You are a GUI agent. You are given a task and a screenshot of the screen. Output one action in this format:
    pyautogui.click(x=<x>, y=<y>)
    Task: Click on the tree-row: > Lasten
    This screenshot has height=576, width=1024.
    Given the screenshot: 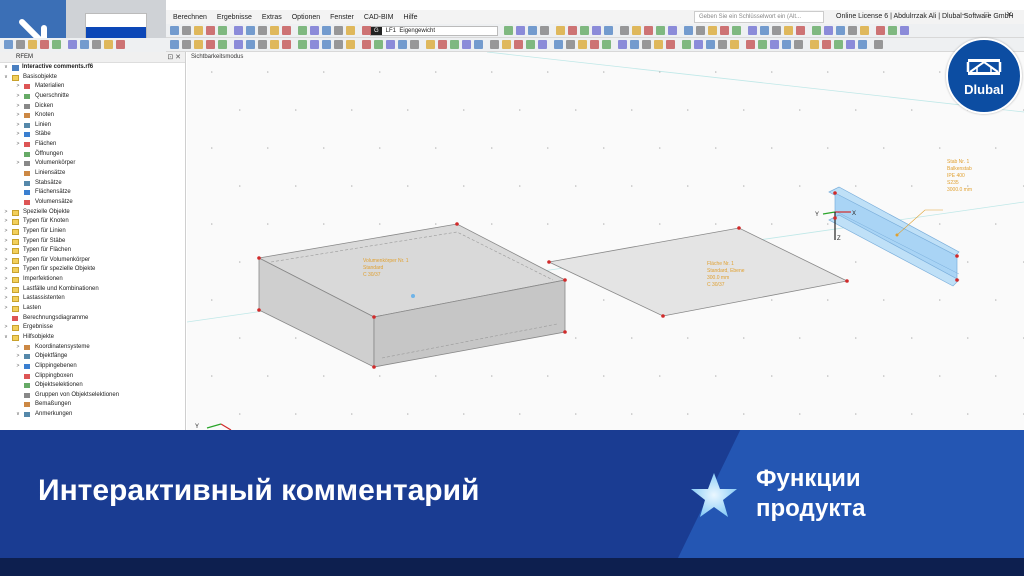 What is the action you would take?
    pyautogui.click(x=92, y=309)
    